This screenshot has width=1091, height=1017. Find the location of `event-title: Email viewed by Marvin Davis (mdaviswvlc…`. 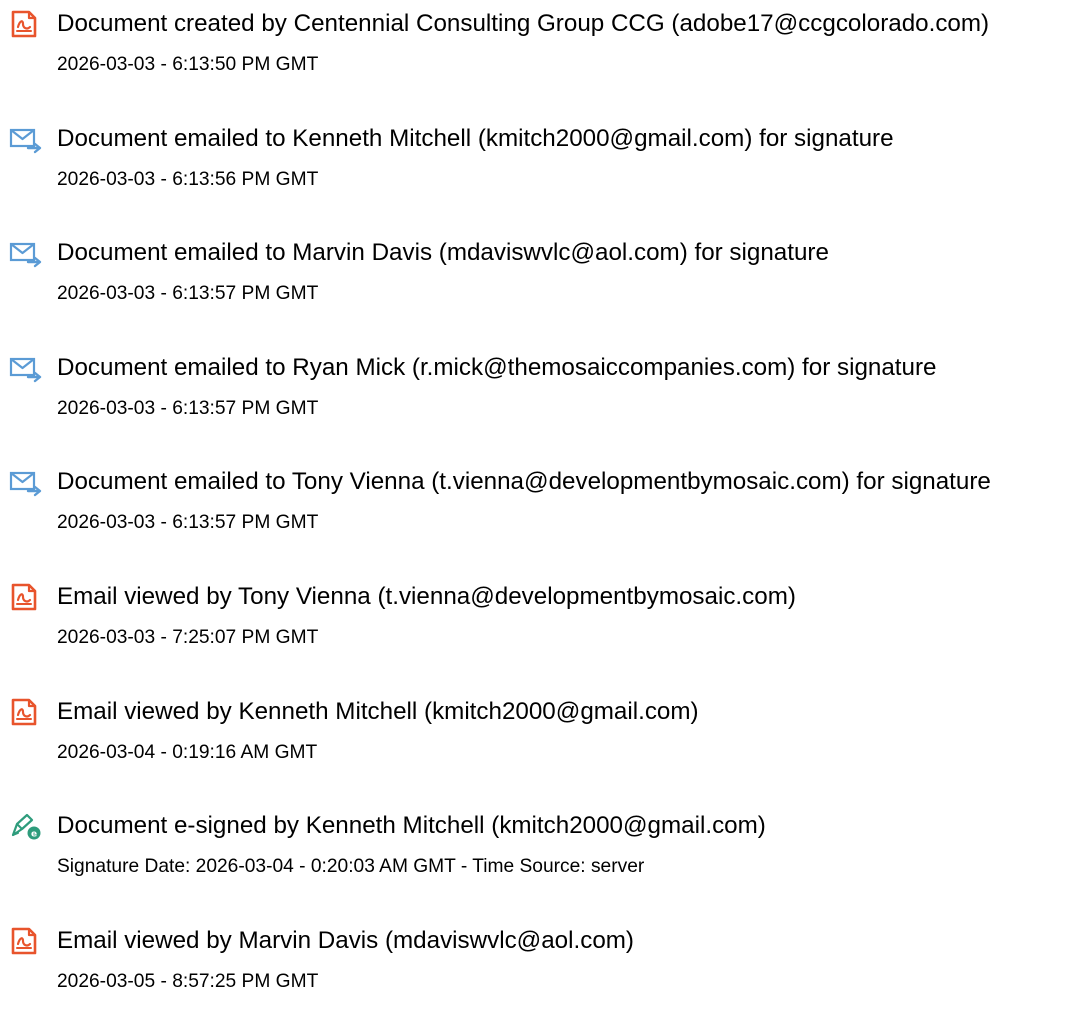

event-title: Email viewed by Marvin Davis (mdaviswvlc… is located at coordinates (345, 940).